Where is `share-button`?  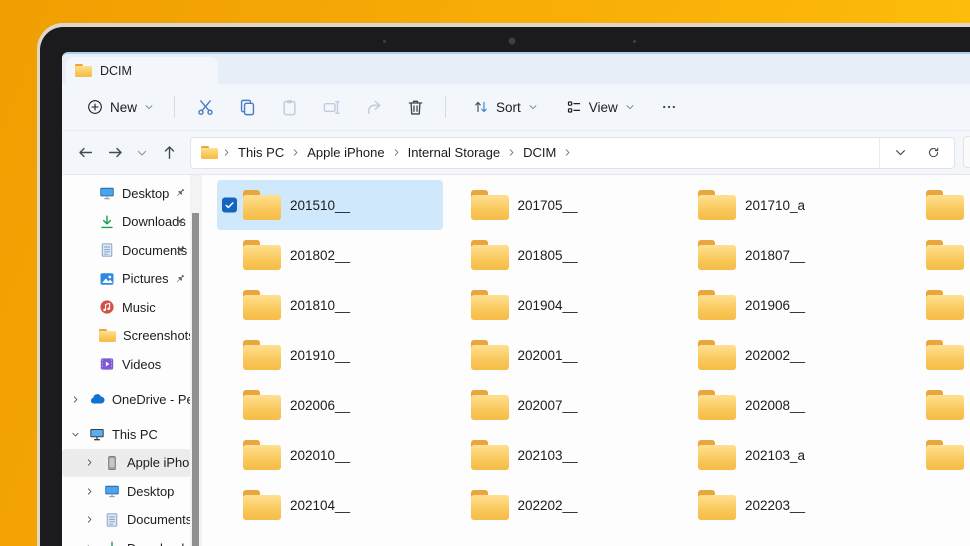
share-button is located at coordinates (373, 107).